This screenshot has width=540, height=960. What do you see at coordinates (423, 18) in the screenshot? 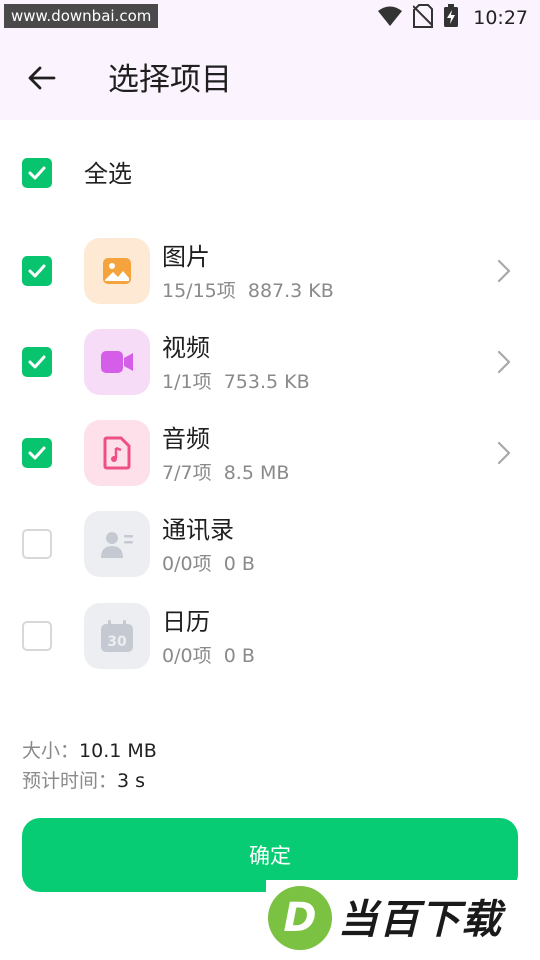
I see `no-sim-icon` at bounding box center [423, 18].